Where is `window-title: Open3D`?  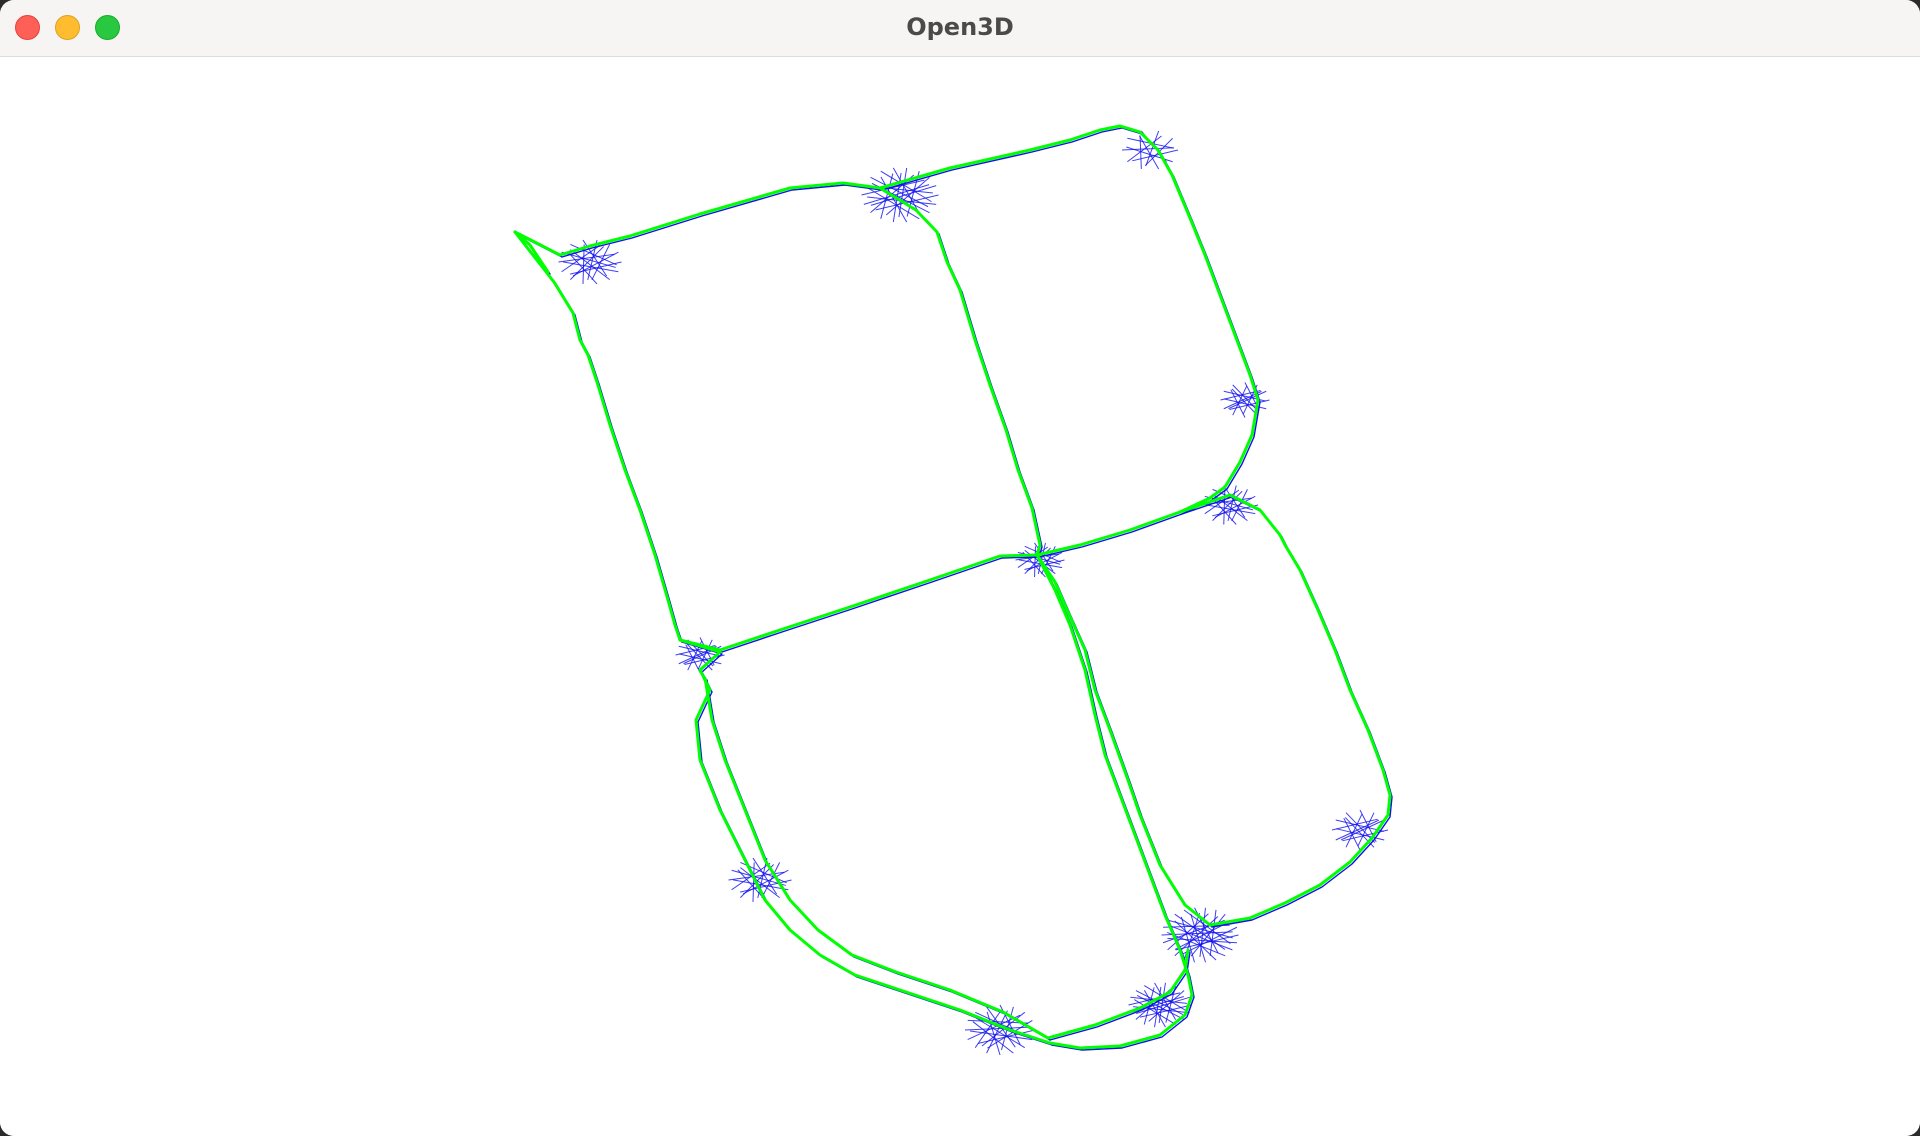
window-title: Open3D is located at coordinates (960, 27).